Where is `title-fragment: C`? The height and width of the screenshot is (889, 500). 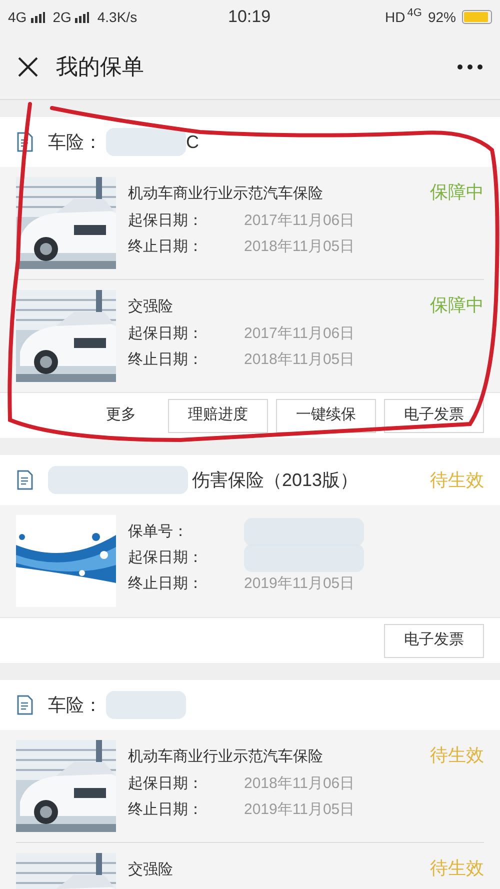 title-fragment: C is located at coordinates (192, 142).